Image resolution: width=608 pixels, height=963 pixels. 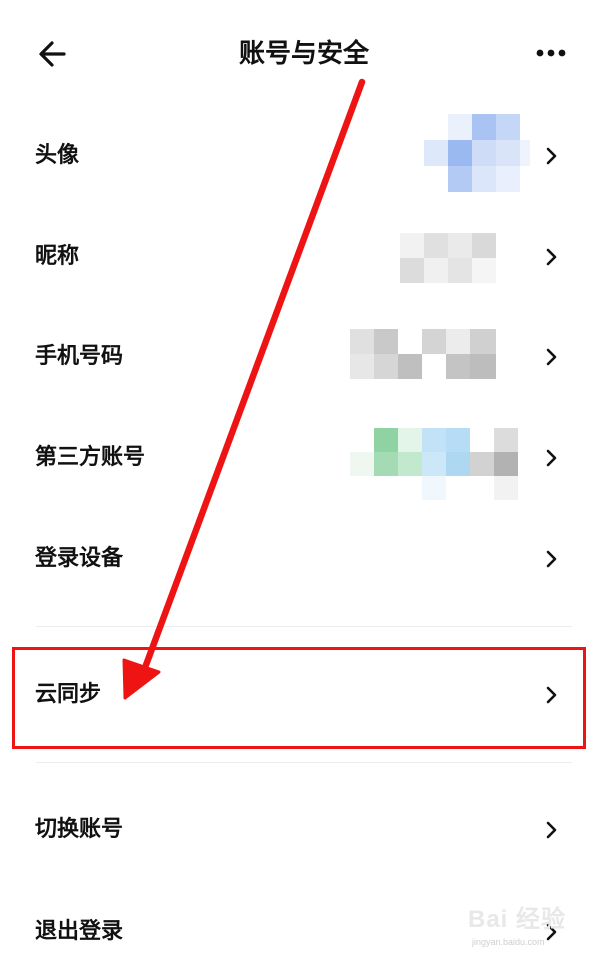 What do you see at coordinates (423, 354) in the screenshot?
I see `phone-blurred-text` at bounding box center [423, 354].